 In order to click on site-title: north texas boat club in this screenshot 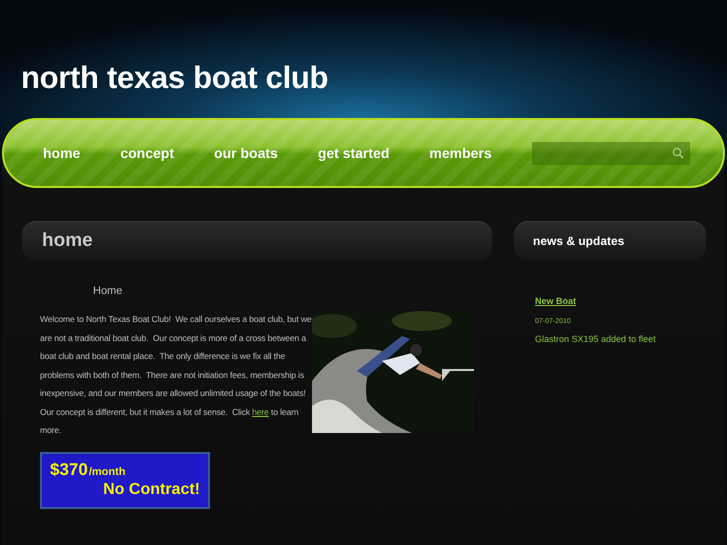, I will do `click(175, 78)`.